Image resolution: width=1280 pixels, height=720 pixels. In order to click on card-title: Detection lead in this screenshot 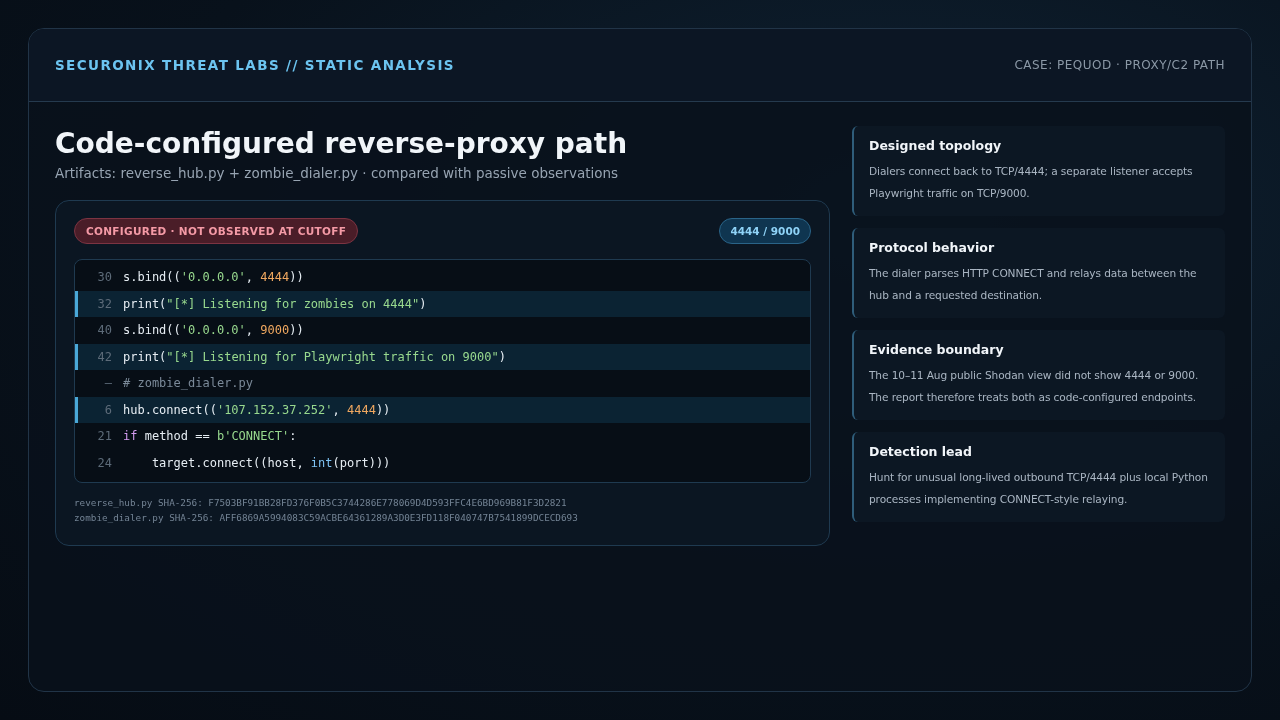, I will do `click(921, 451)`.